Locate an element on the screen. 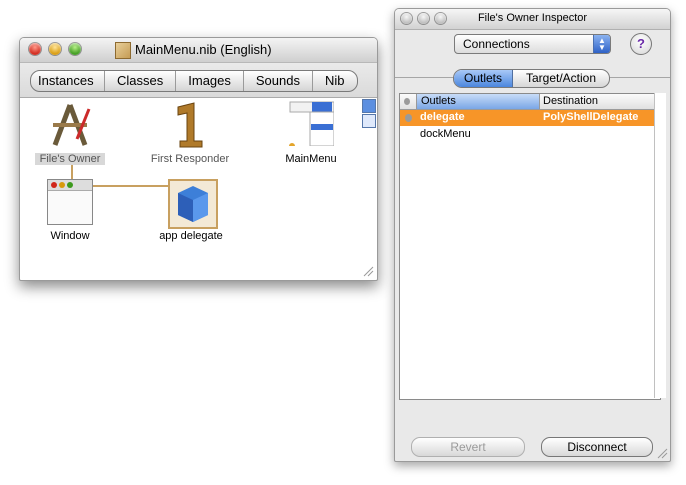 The height and width of the screenshot is (485, 686). inspector-mode-popup: Connections ▲ ▼ is located at coordinates (532, 44).